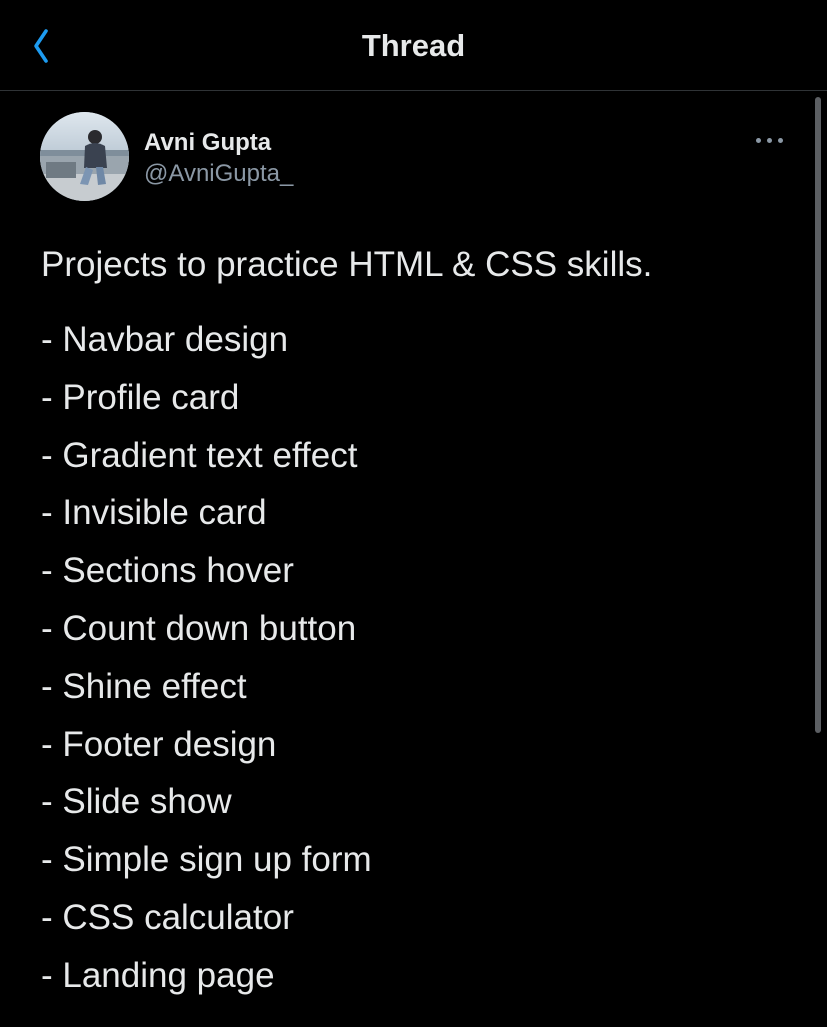  I want to click on page-title: Thread, so click(413, 45).